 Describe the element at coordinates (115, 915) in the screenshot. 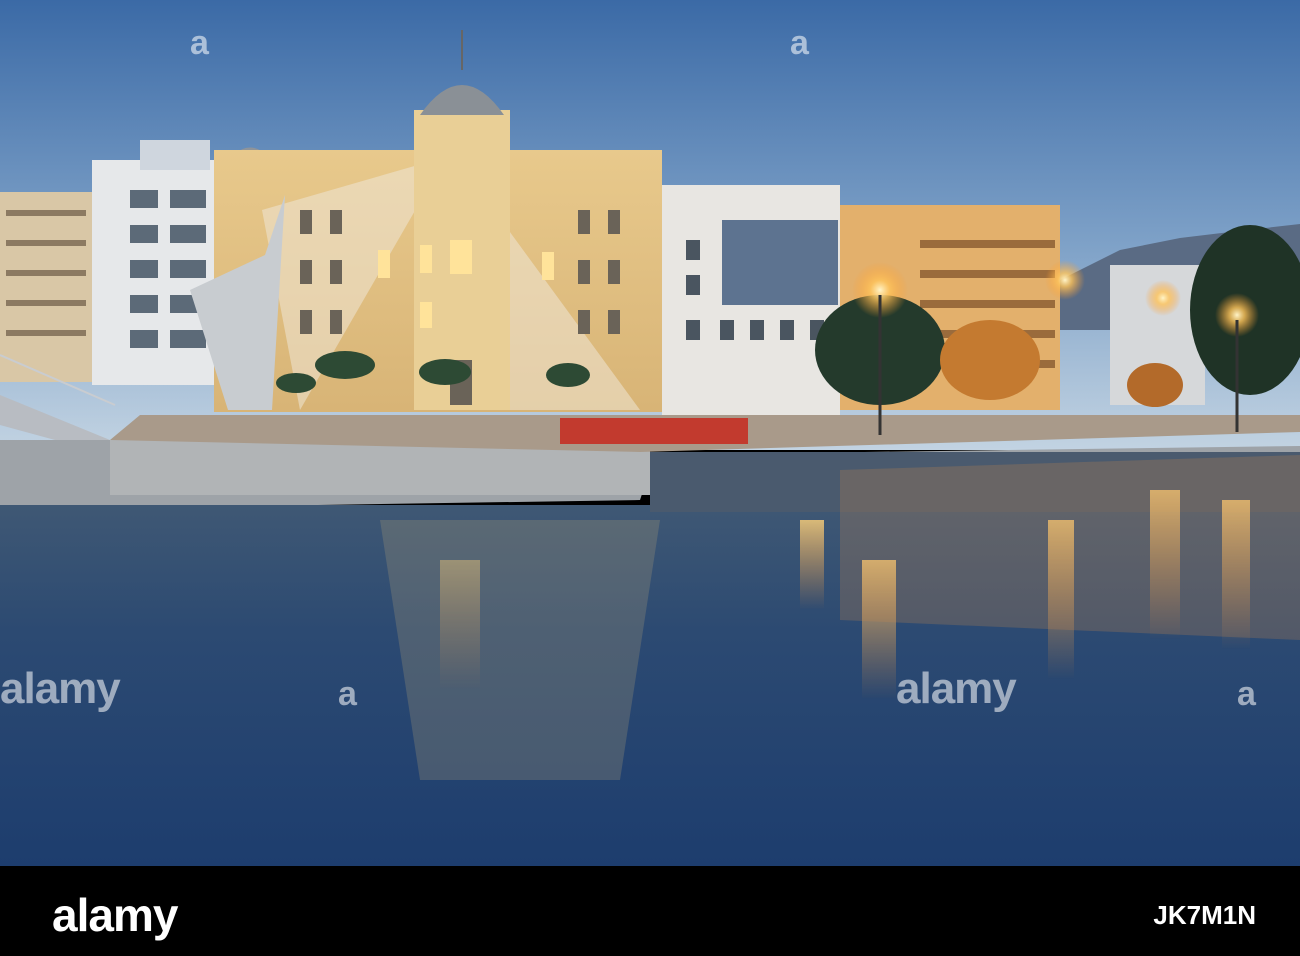

I see `alamy-logo: alamy` at that location.